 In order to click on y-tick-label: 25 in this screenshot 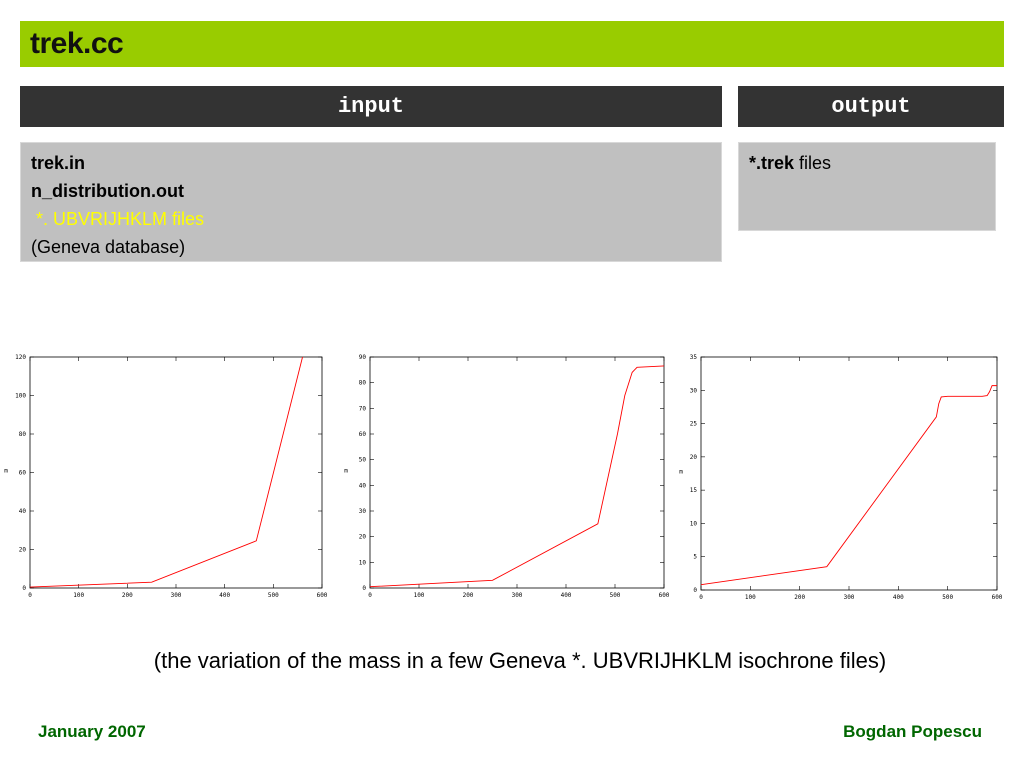, I will do `click(694, 424)`.